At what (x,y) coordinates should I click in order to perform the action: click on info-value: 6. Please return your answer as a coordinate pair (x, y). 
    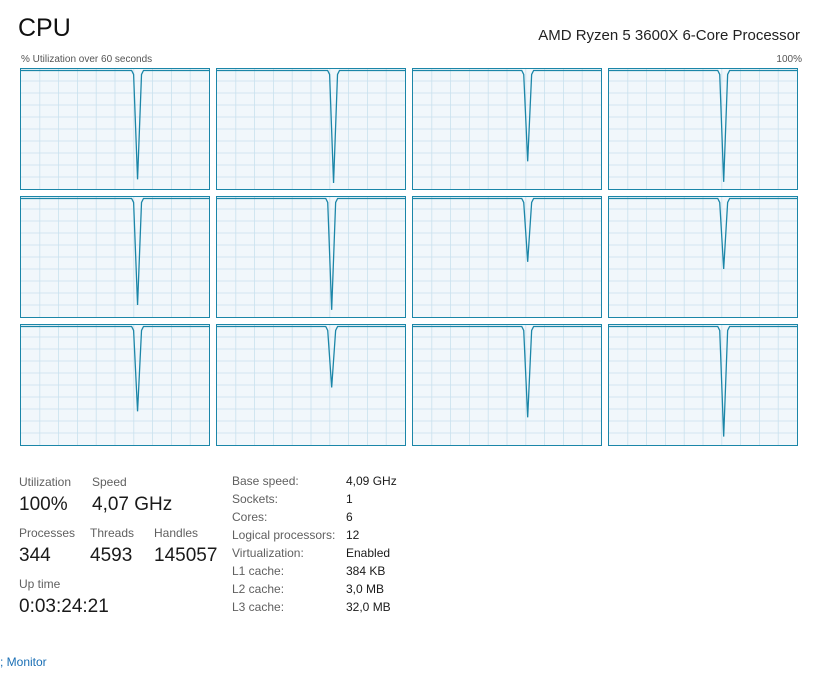
    Looking at the image, I should click on (349, 517).